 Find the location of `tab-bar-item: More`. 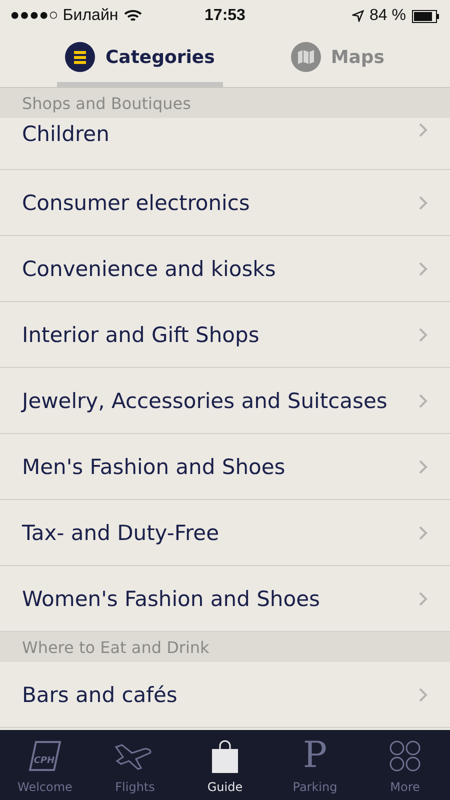

tab-bar-item: More is located at coordinates (405, 765).